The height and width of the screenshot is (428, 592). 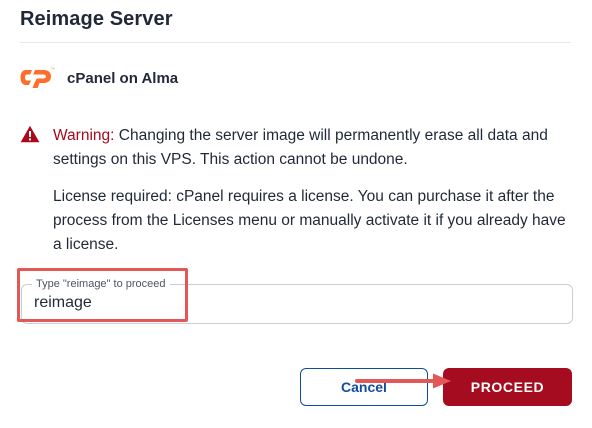 What do you see at coordinates (364, 387) in the screenshot?
I see `cancel-button: Cancel` at bounding box center [364, 387].